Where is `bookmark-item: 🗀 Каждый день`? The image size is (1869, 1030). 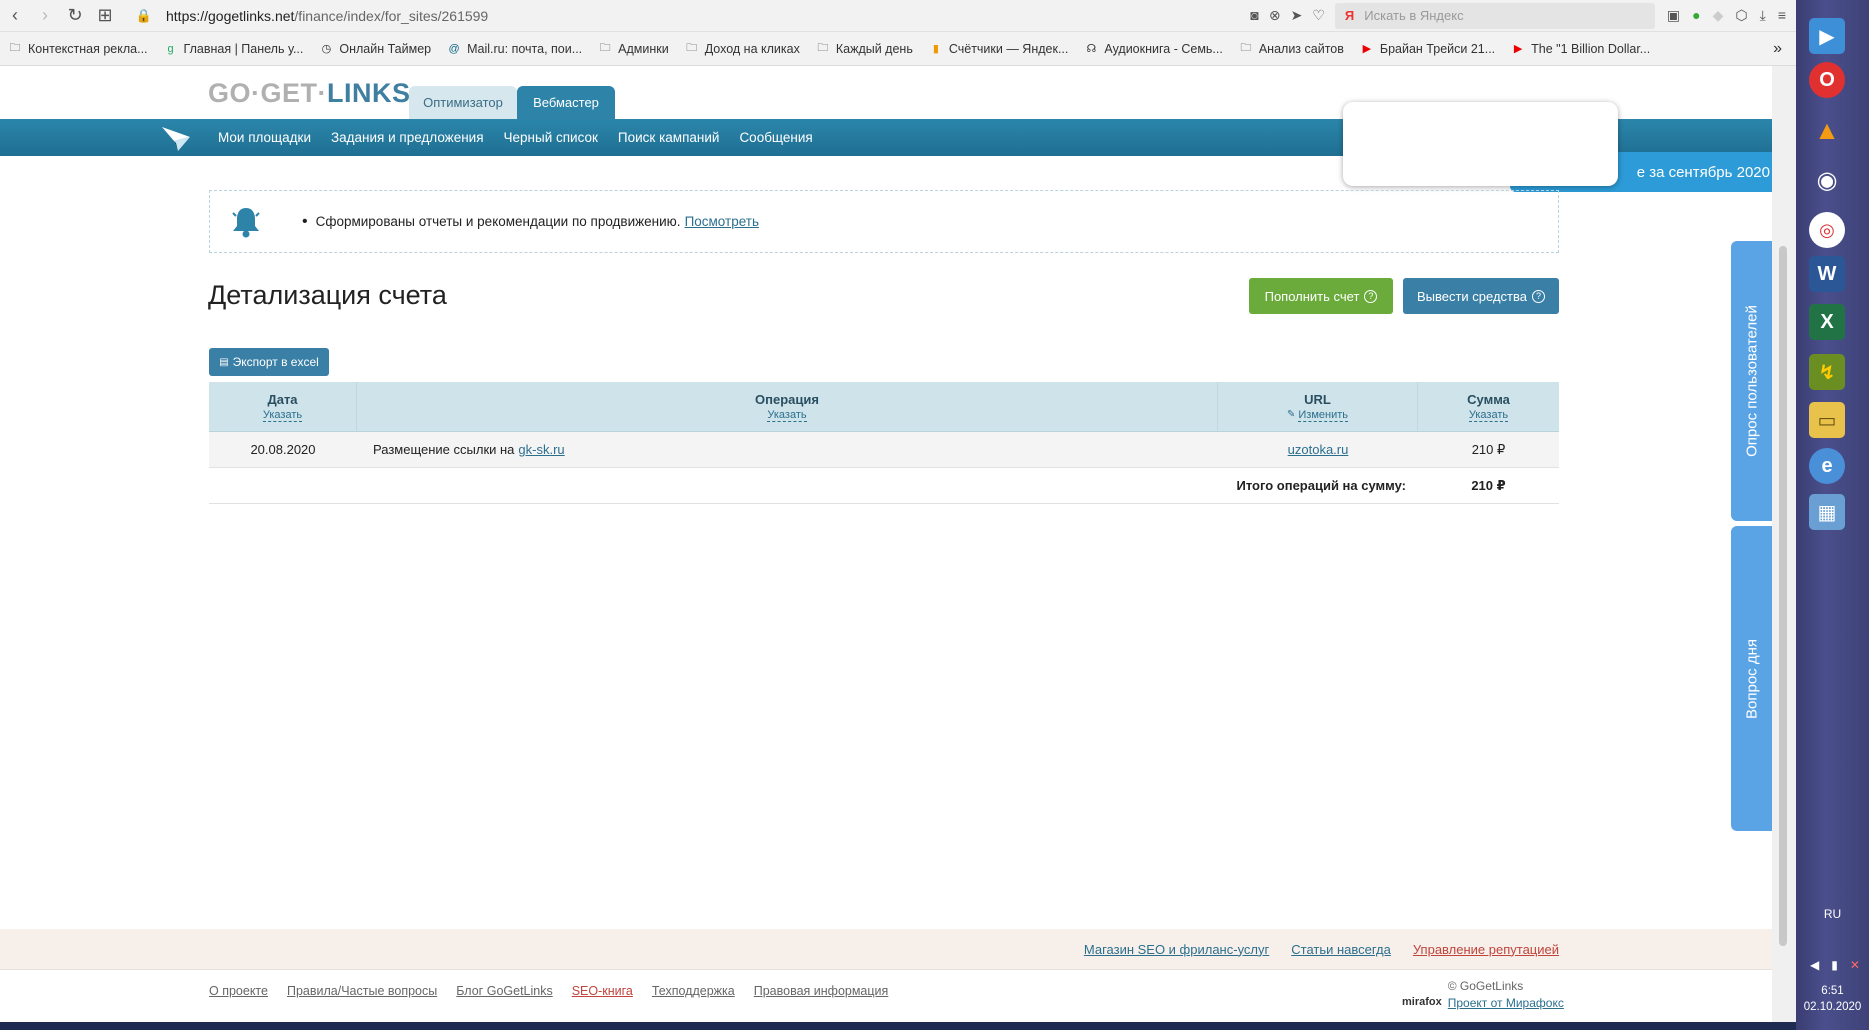
bookmark-item: 🗀 Каждый день is located at coordinates (864, 49).